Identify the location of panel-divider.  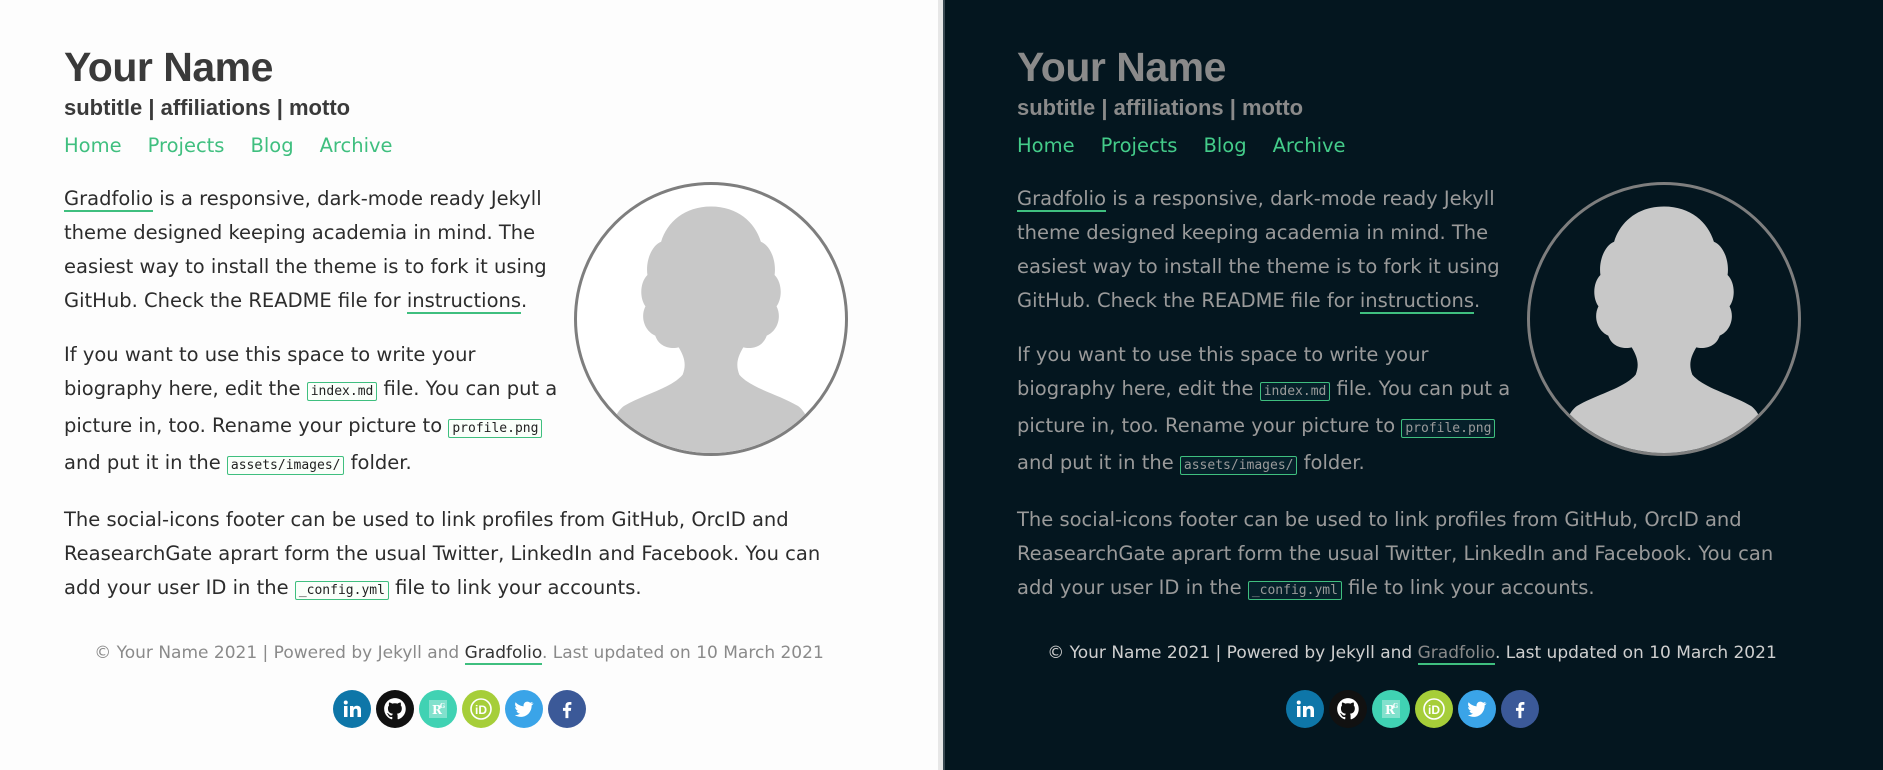
(941, 385).